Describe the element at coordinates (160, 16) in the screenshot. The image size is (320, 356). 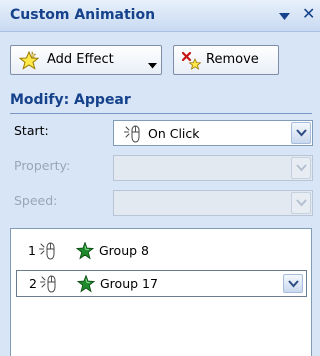
I see `pane-title-bar: Custom Animation ✕` at that location.